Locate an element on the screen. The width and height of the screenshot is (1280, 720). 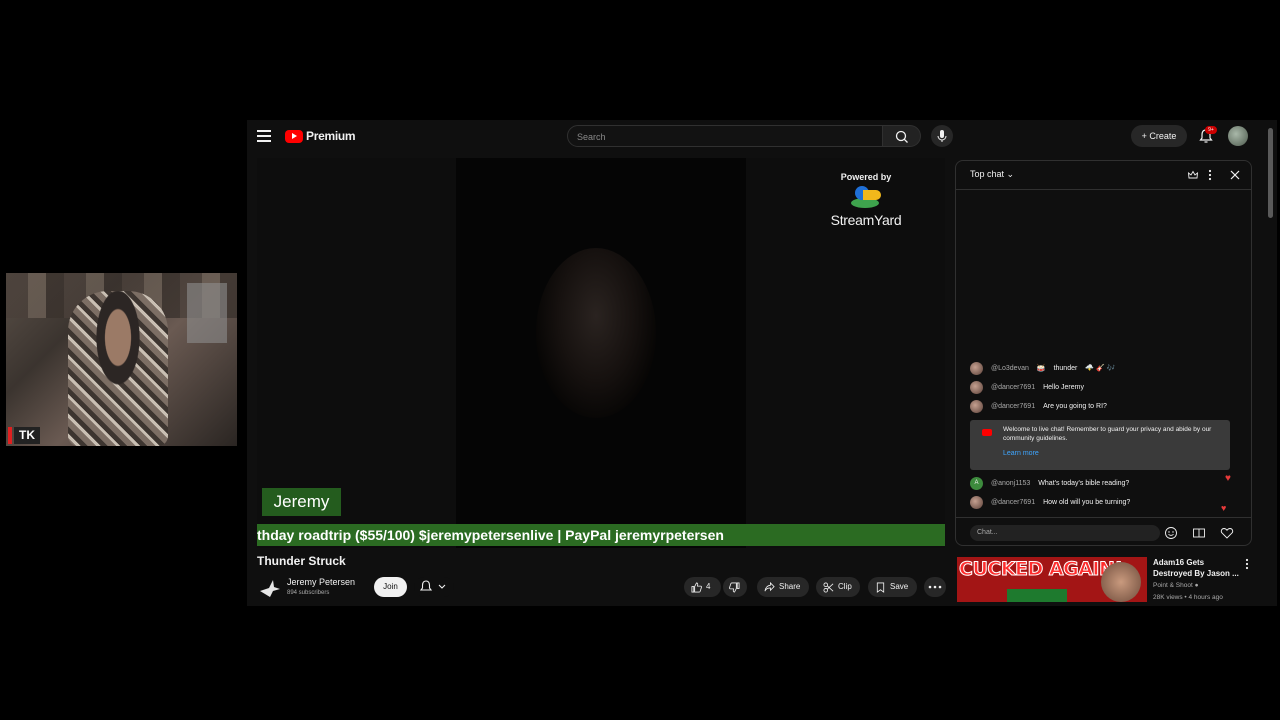
recommended-channel: Point & Shoot ● is located at coordinates (1176, 585).